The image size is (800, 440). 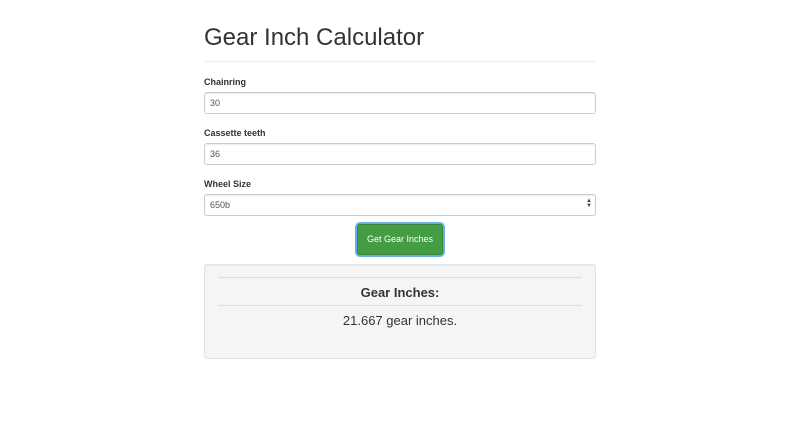 What do you see at coordinates (225, 82) in the screenshot?
I see `chainring-label: Chainring` at bounding box center [225, 82].